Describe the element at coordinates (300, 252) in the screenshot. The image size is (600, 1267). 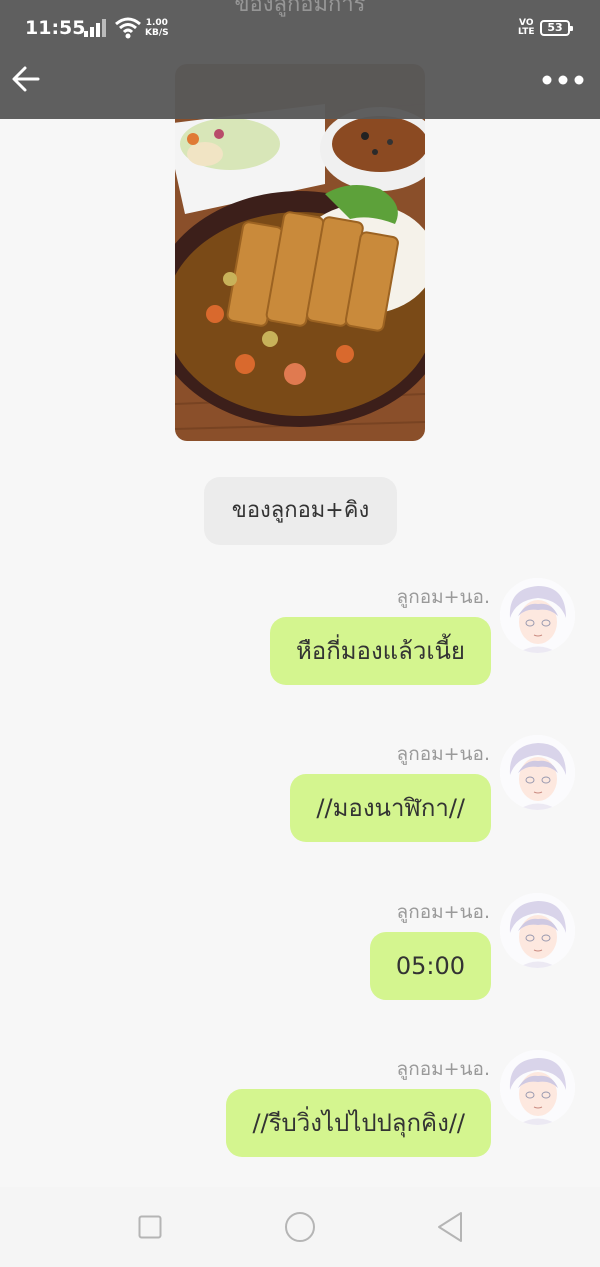
I see `shared-food-image` at that location.